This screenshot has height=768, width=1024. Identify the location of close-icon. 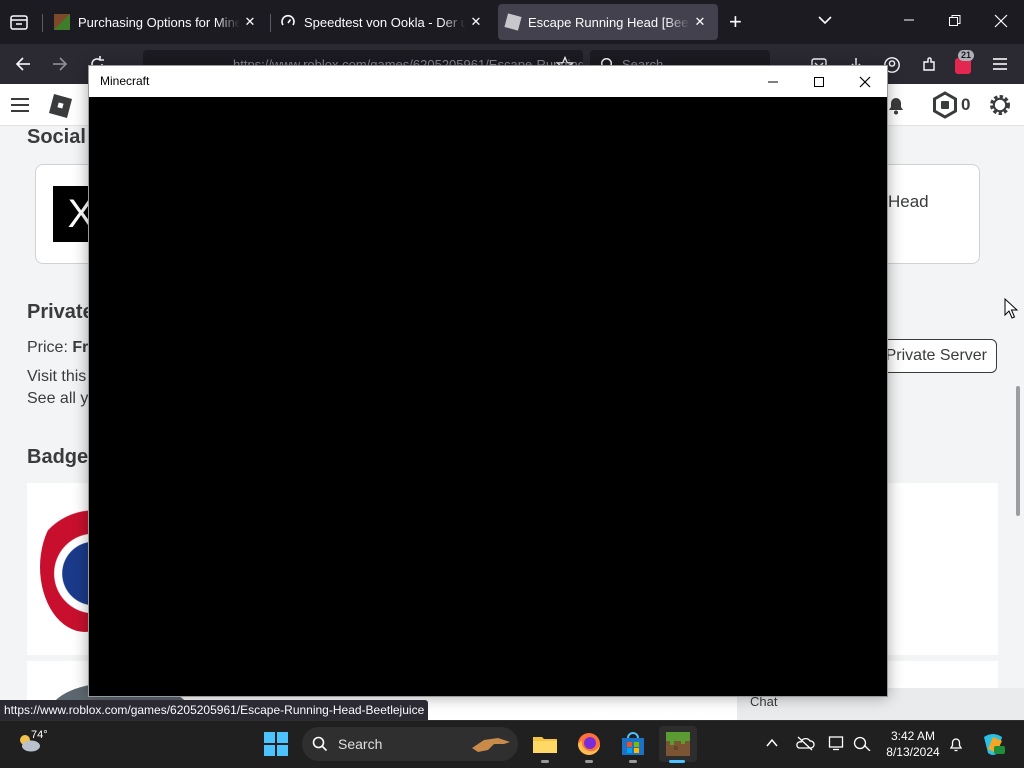
(865, 81).